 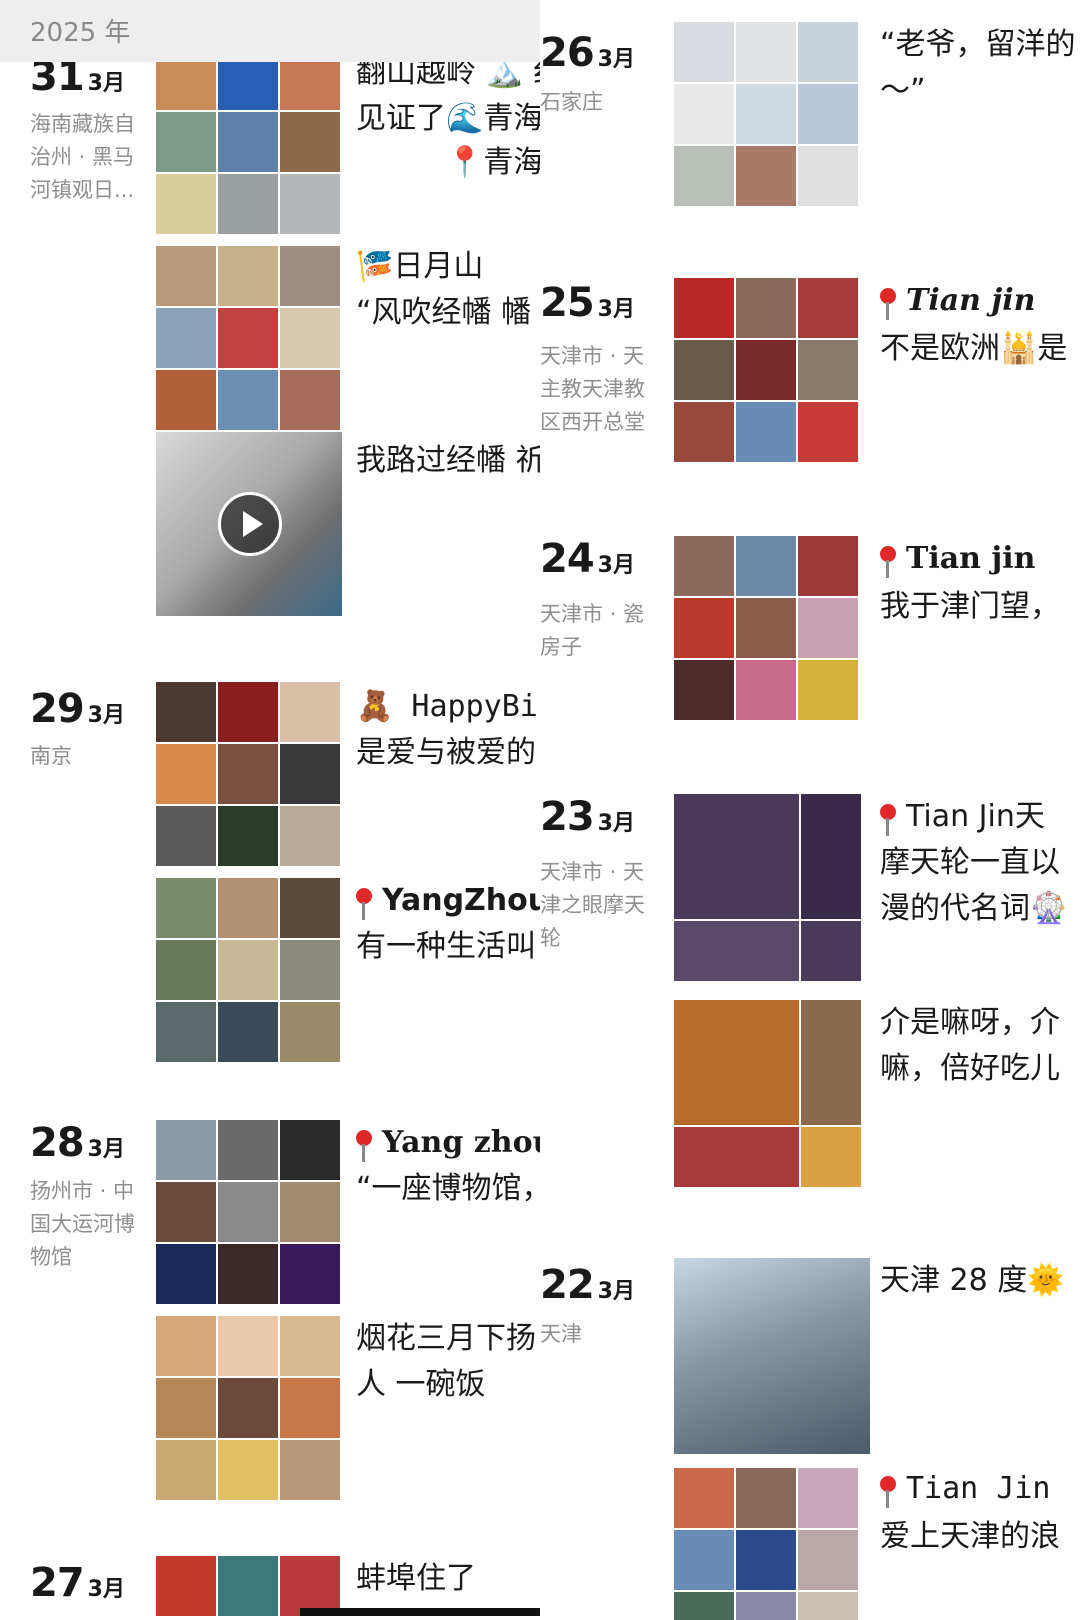 I want to click on video-thumbnail, so click(x=249, y=524).